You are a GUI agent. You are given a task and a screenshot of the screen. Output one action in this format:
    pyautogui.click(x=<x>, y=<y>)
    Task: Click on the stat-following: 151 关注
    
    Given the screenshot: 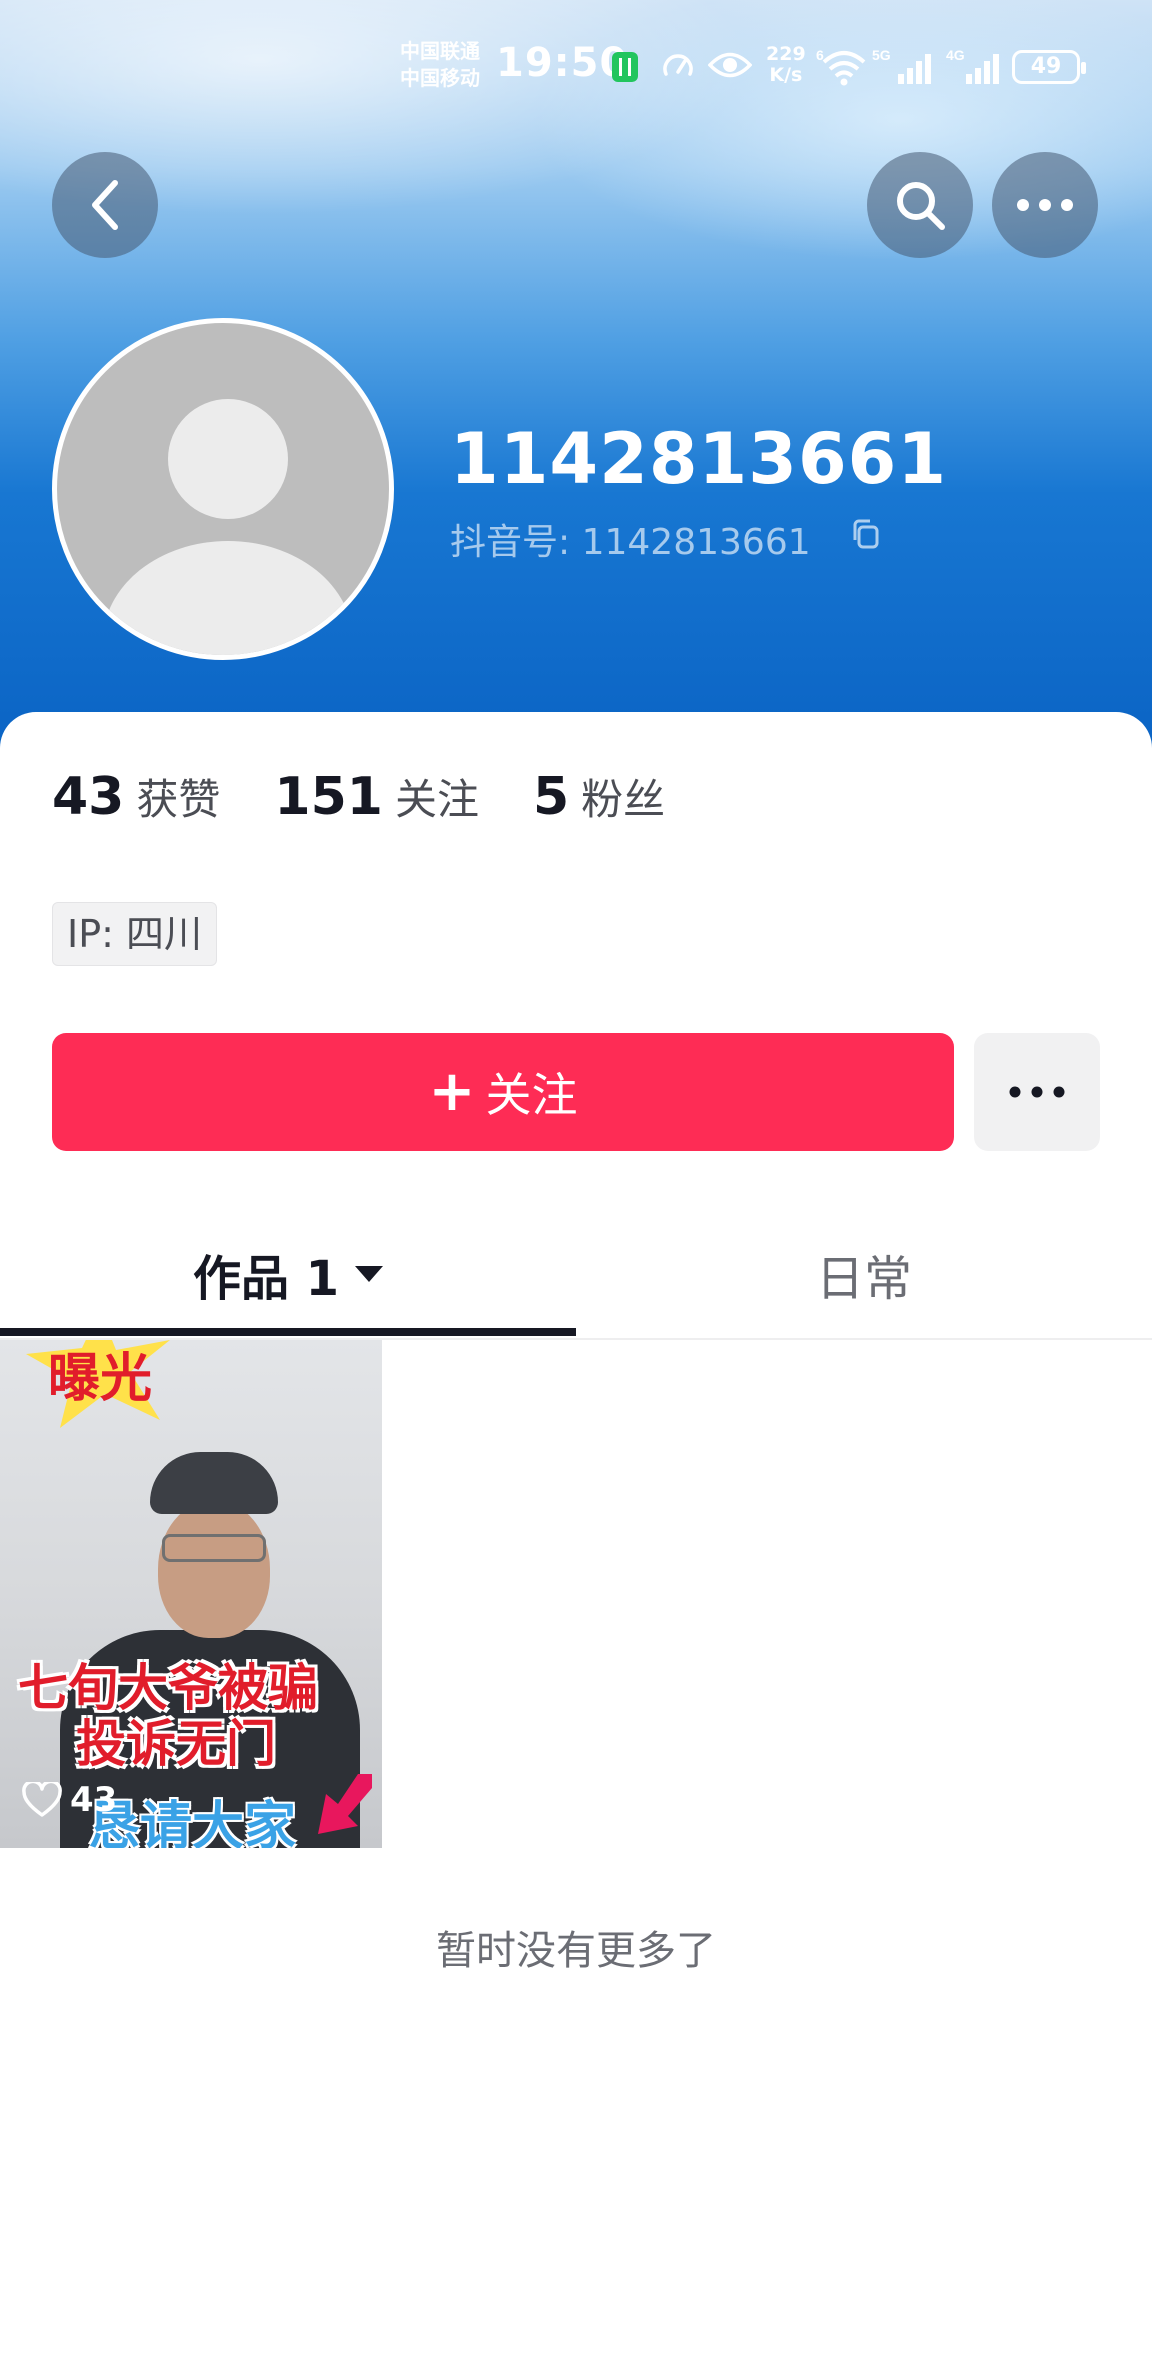 What is the action you would take?
    pyautogui.click(x=376, y=796)
    